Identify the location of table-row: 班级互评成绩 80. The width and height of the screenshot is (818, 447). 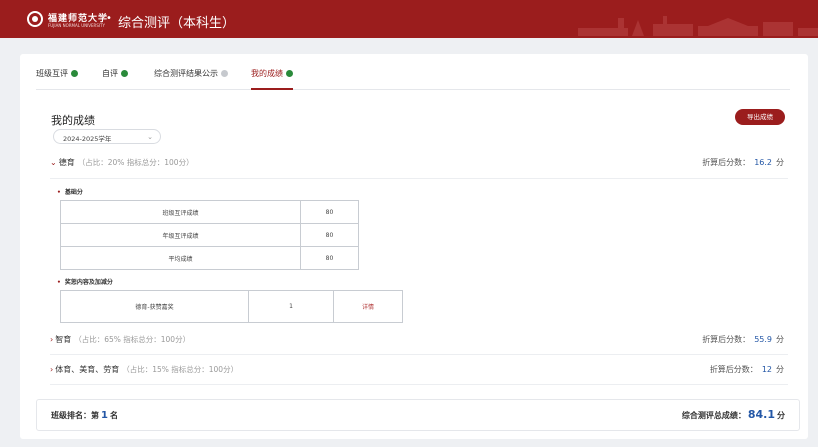
(209, 212).